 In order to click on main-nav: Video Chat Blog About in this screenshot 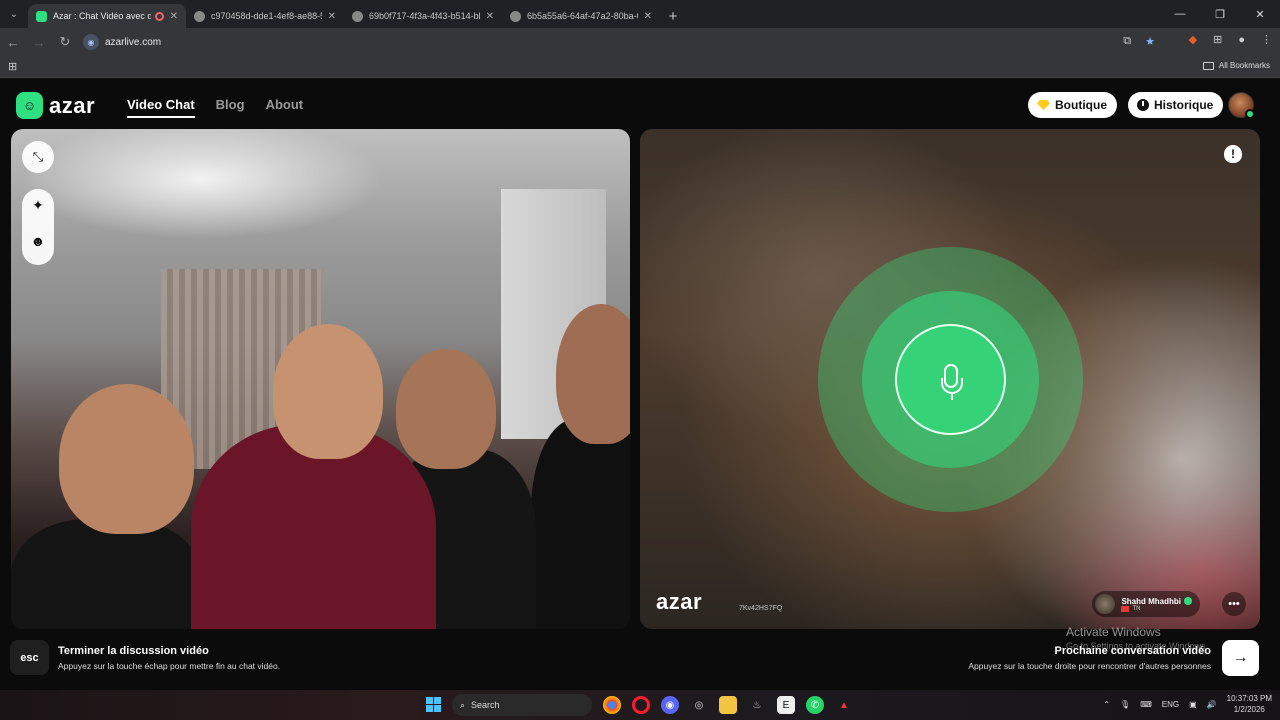, I will do `click(215, 107)`.